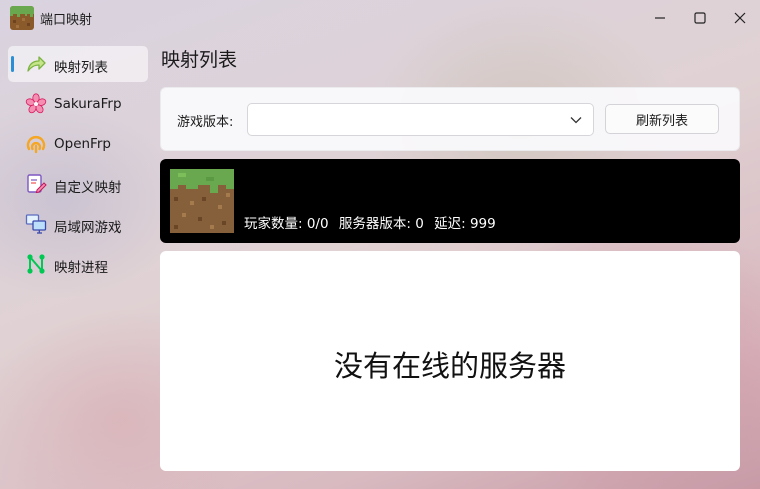 Image resolution: width=760 pixels, height=489 pixels. What do you see at coordinates (449, 366) in the screenshot?
I see `empty-state-message: 没有在线的服务器` at bounding box center [449, 366].